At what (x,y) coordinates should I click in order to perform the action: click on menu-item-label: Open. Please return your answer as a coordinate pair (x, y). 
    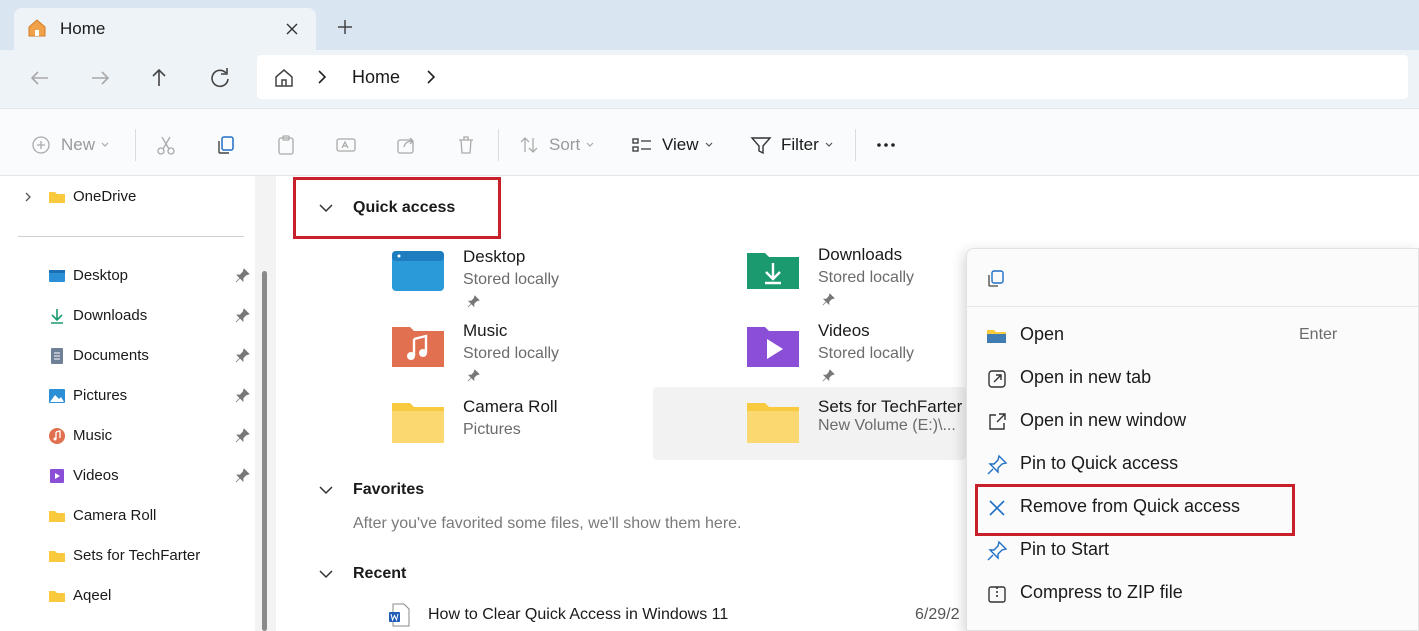
    Looking at the image, I should click on (1042, 334).